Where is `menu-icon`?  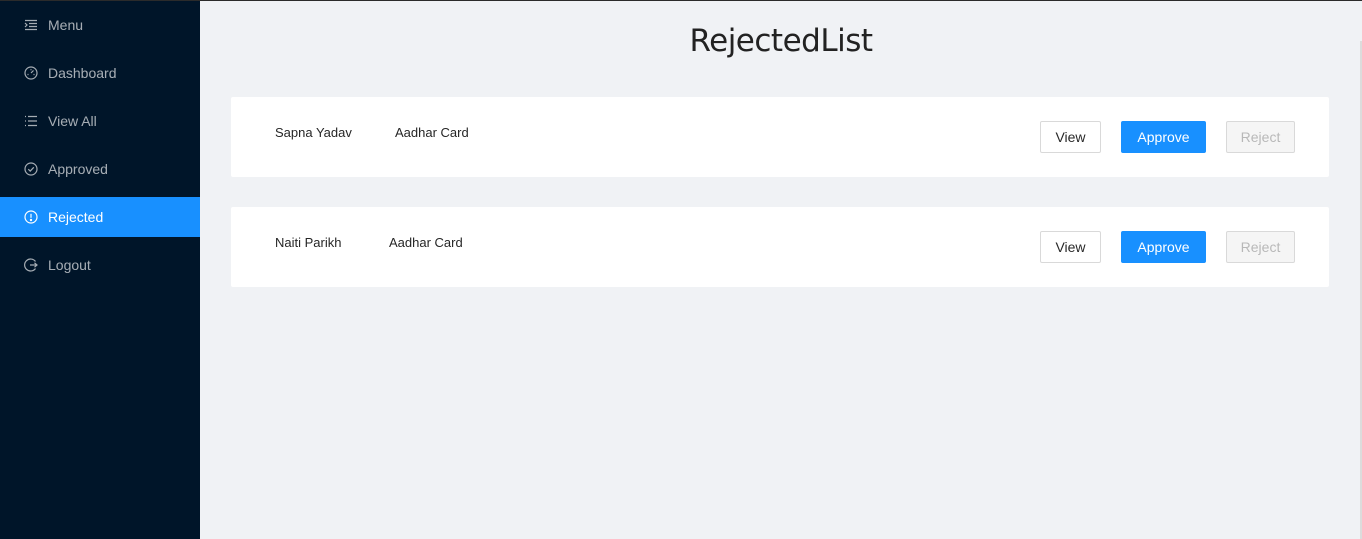 menu-icon is located at coordinates (31, 25).